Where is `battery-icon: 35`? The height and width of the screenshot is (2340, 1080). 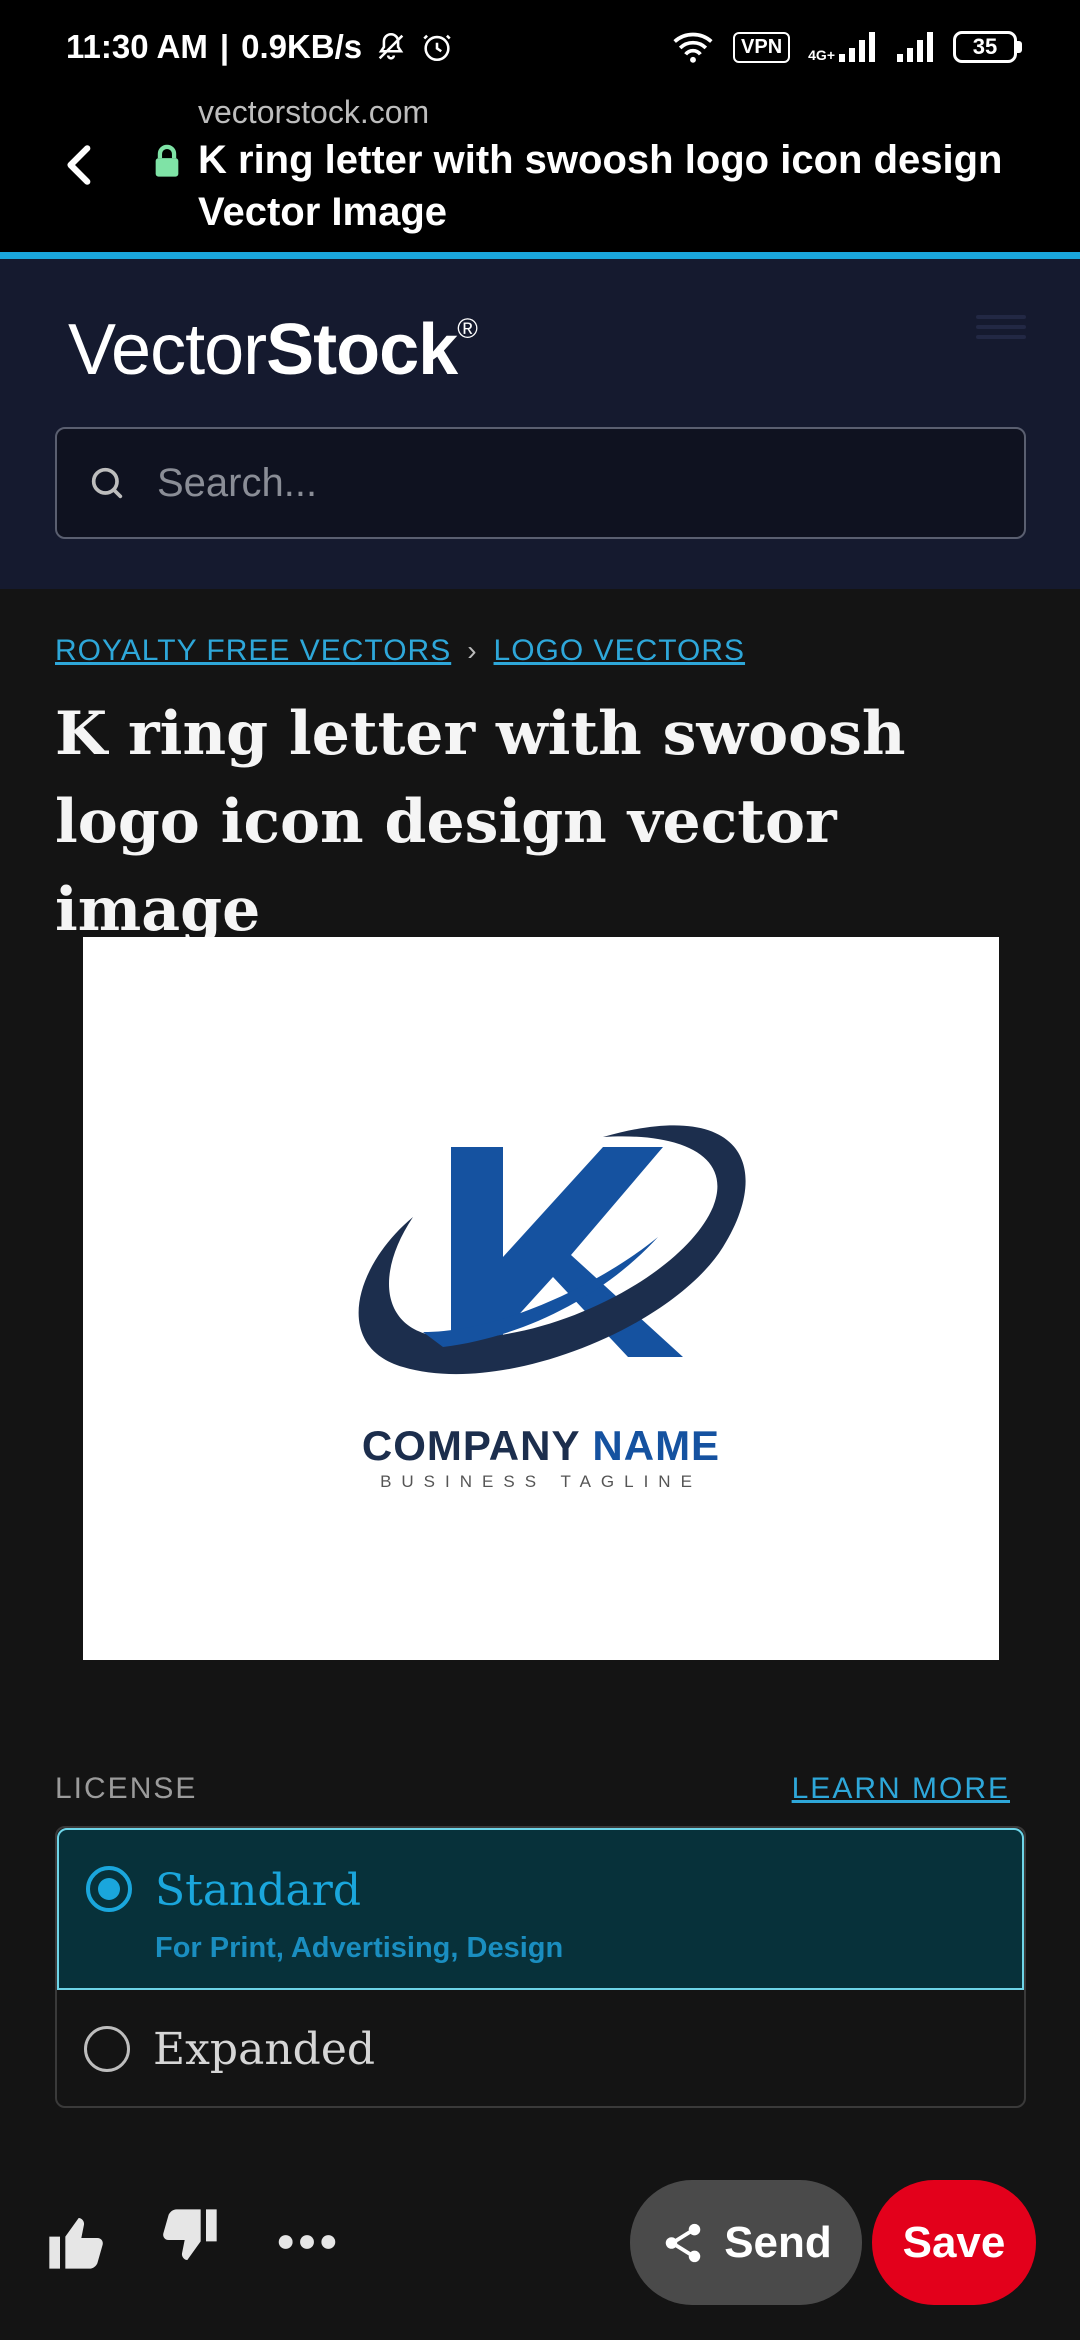
battery-icon: 35 is located at coordinates (987, 47).